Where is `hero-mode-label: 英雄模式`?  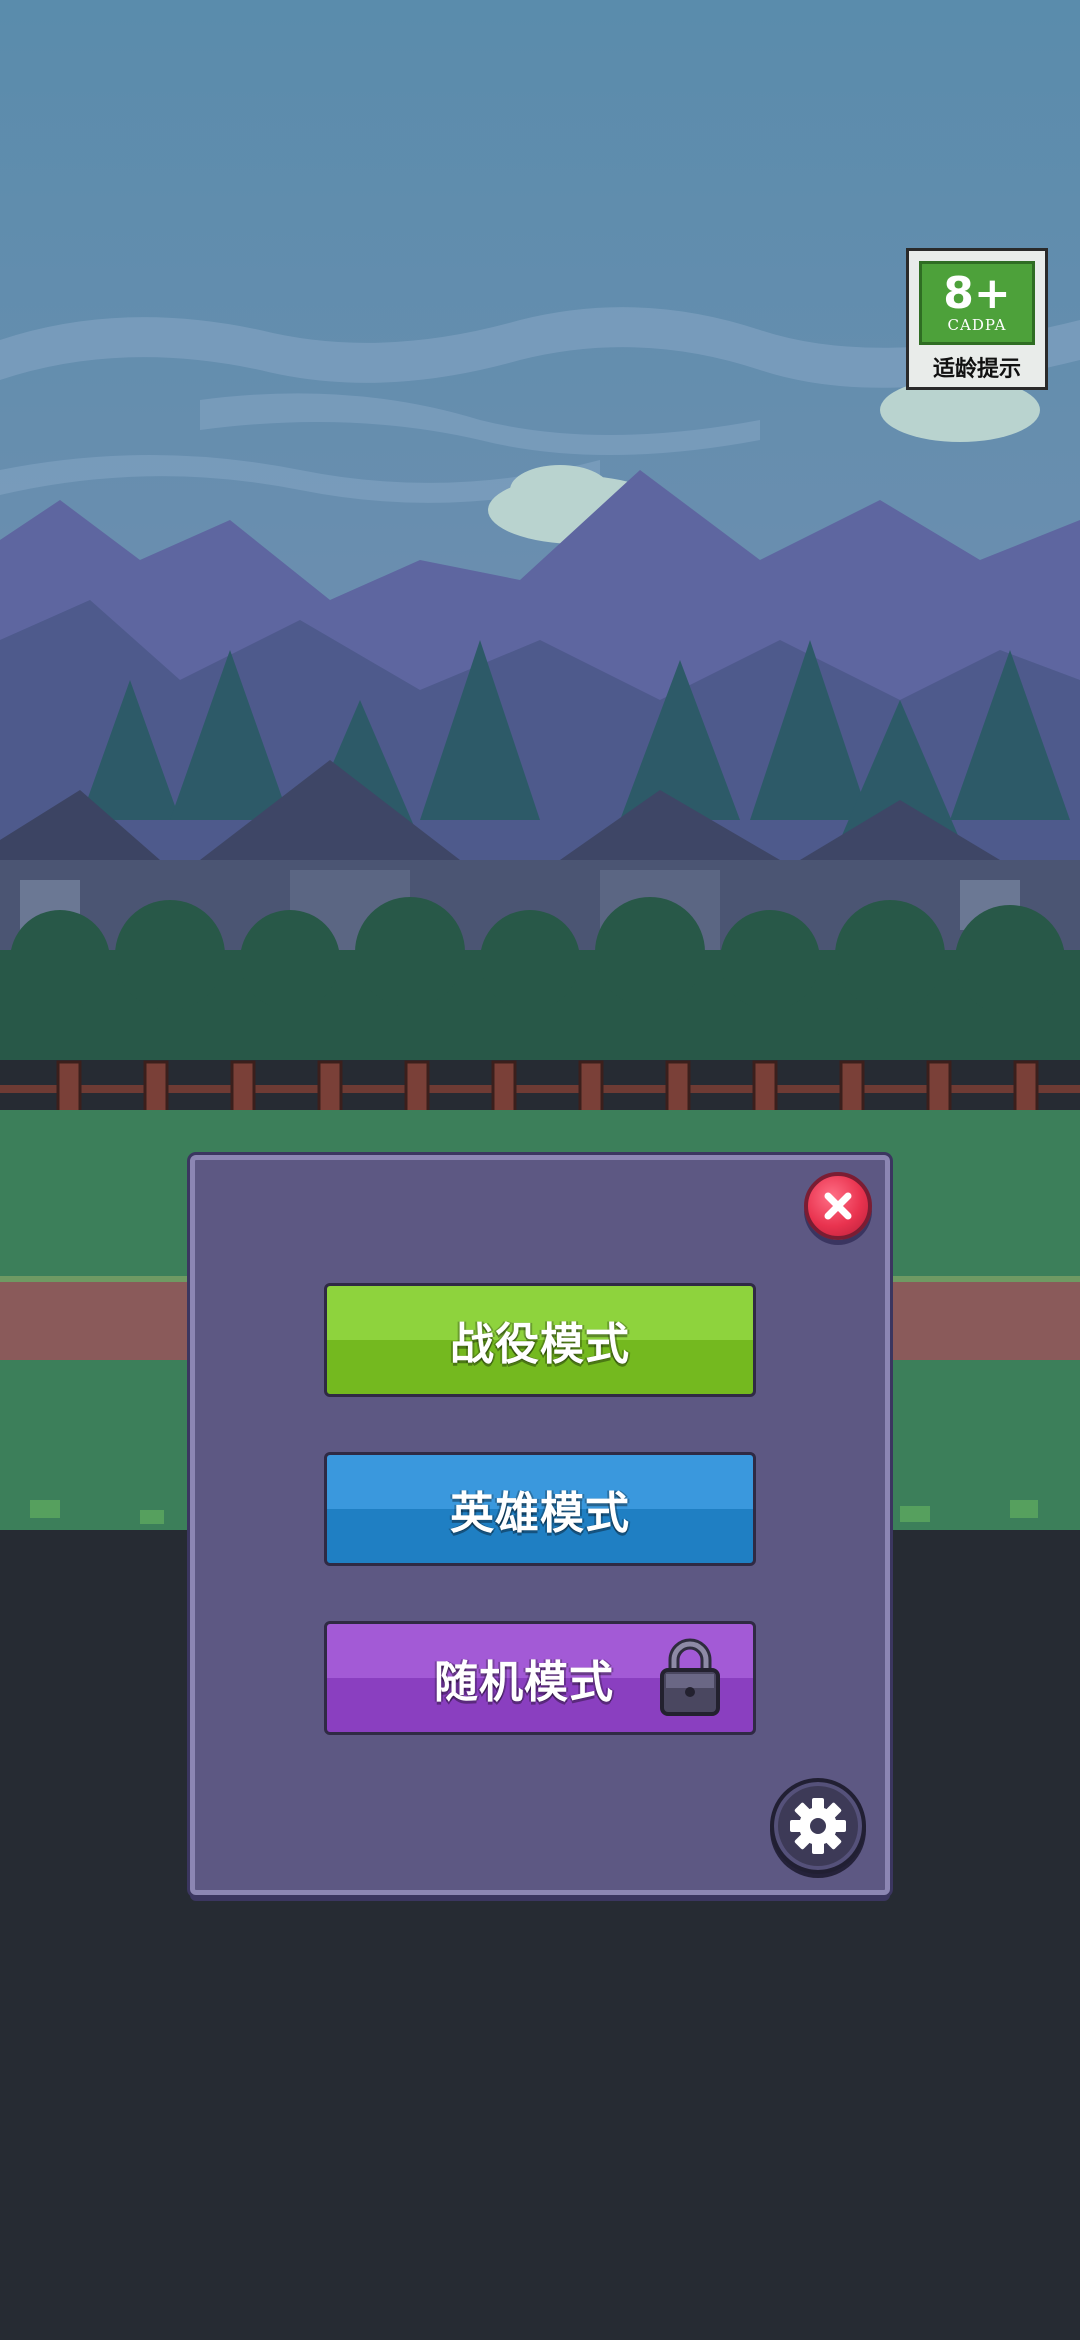 hero-mode-label: 英雄模式 is located at coordinates (540, 1513).